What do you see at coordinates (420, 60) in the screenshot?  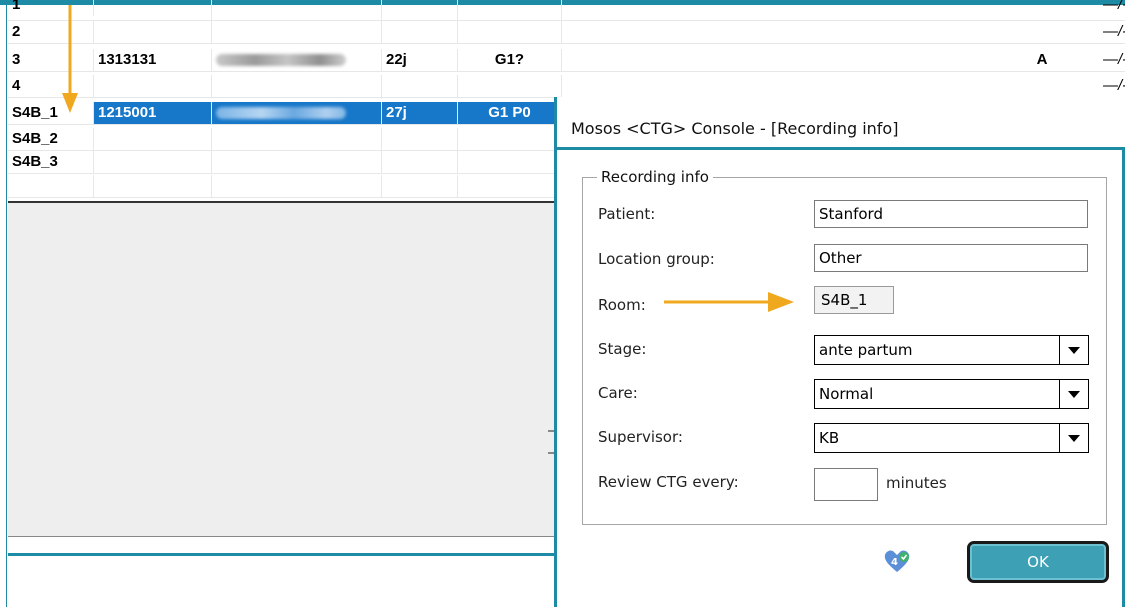 I see `row-age-cell: 22j` at bounding box center [420, 60].